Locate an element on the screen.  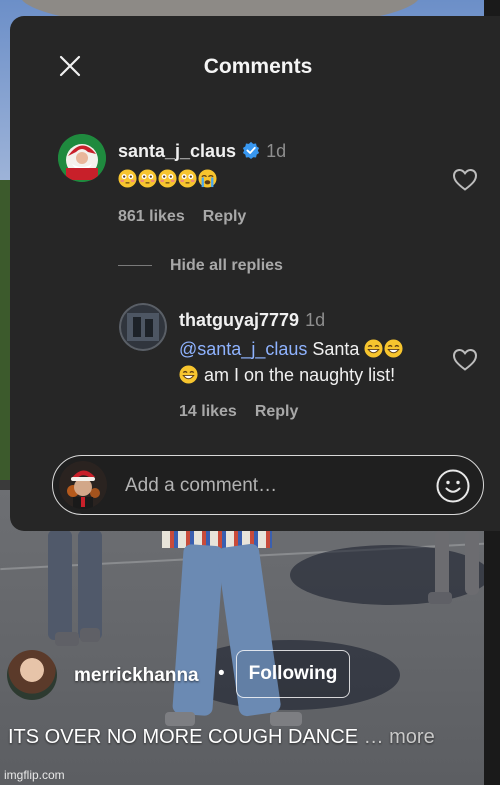
reply-to-reply-button: Reply is located at coordinates (277, 411).